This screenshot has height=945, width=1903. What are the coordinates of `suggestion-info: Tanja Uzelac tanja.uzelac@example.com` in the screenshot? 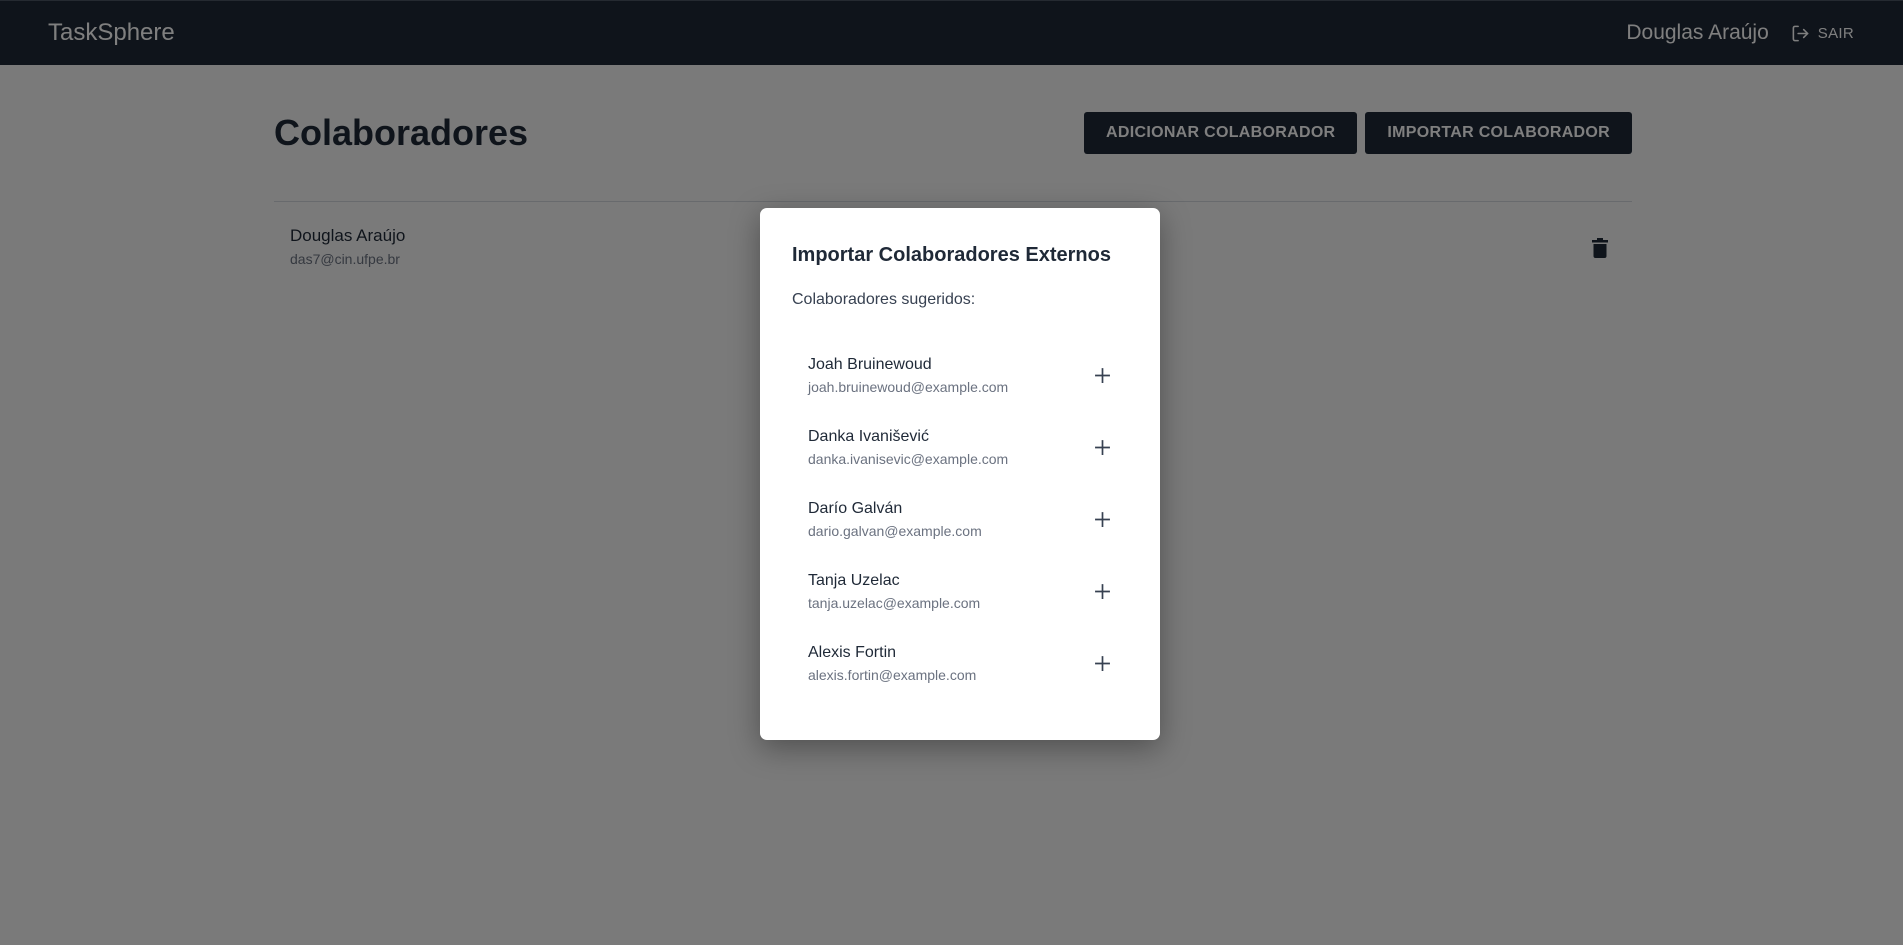 It's located at (894, 591).